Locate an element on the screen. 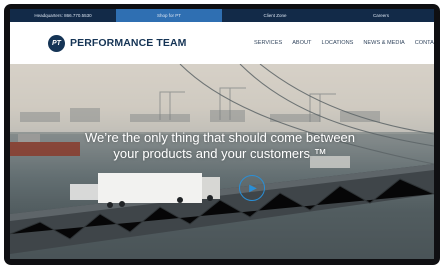 This screenshot has width=444, height=269. site-logo: PT PERFORMANCE TEAM is located at coordinates (117, 43).